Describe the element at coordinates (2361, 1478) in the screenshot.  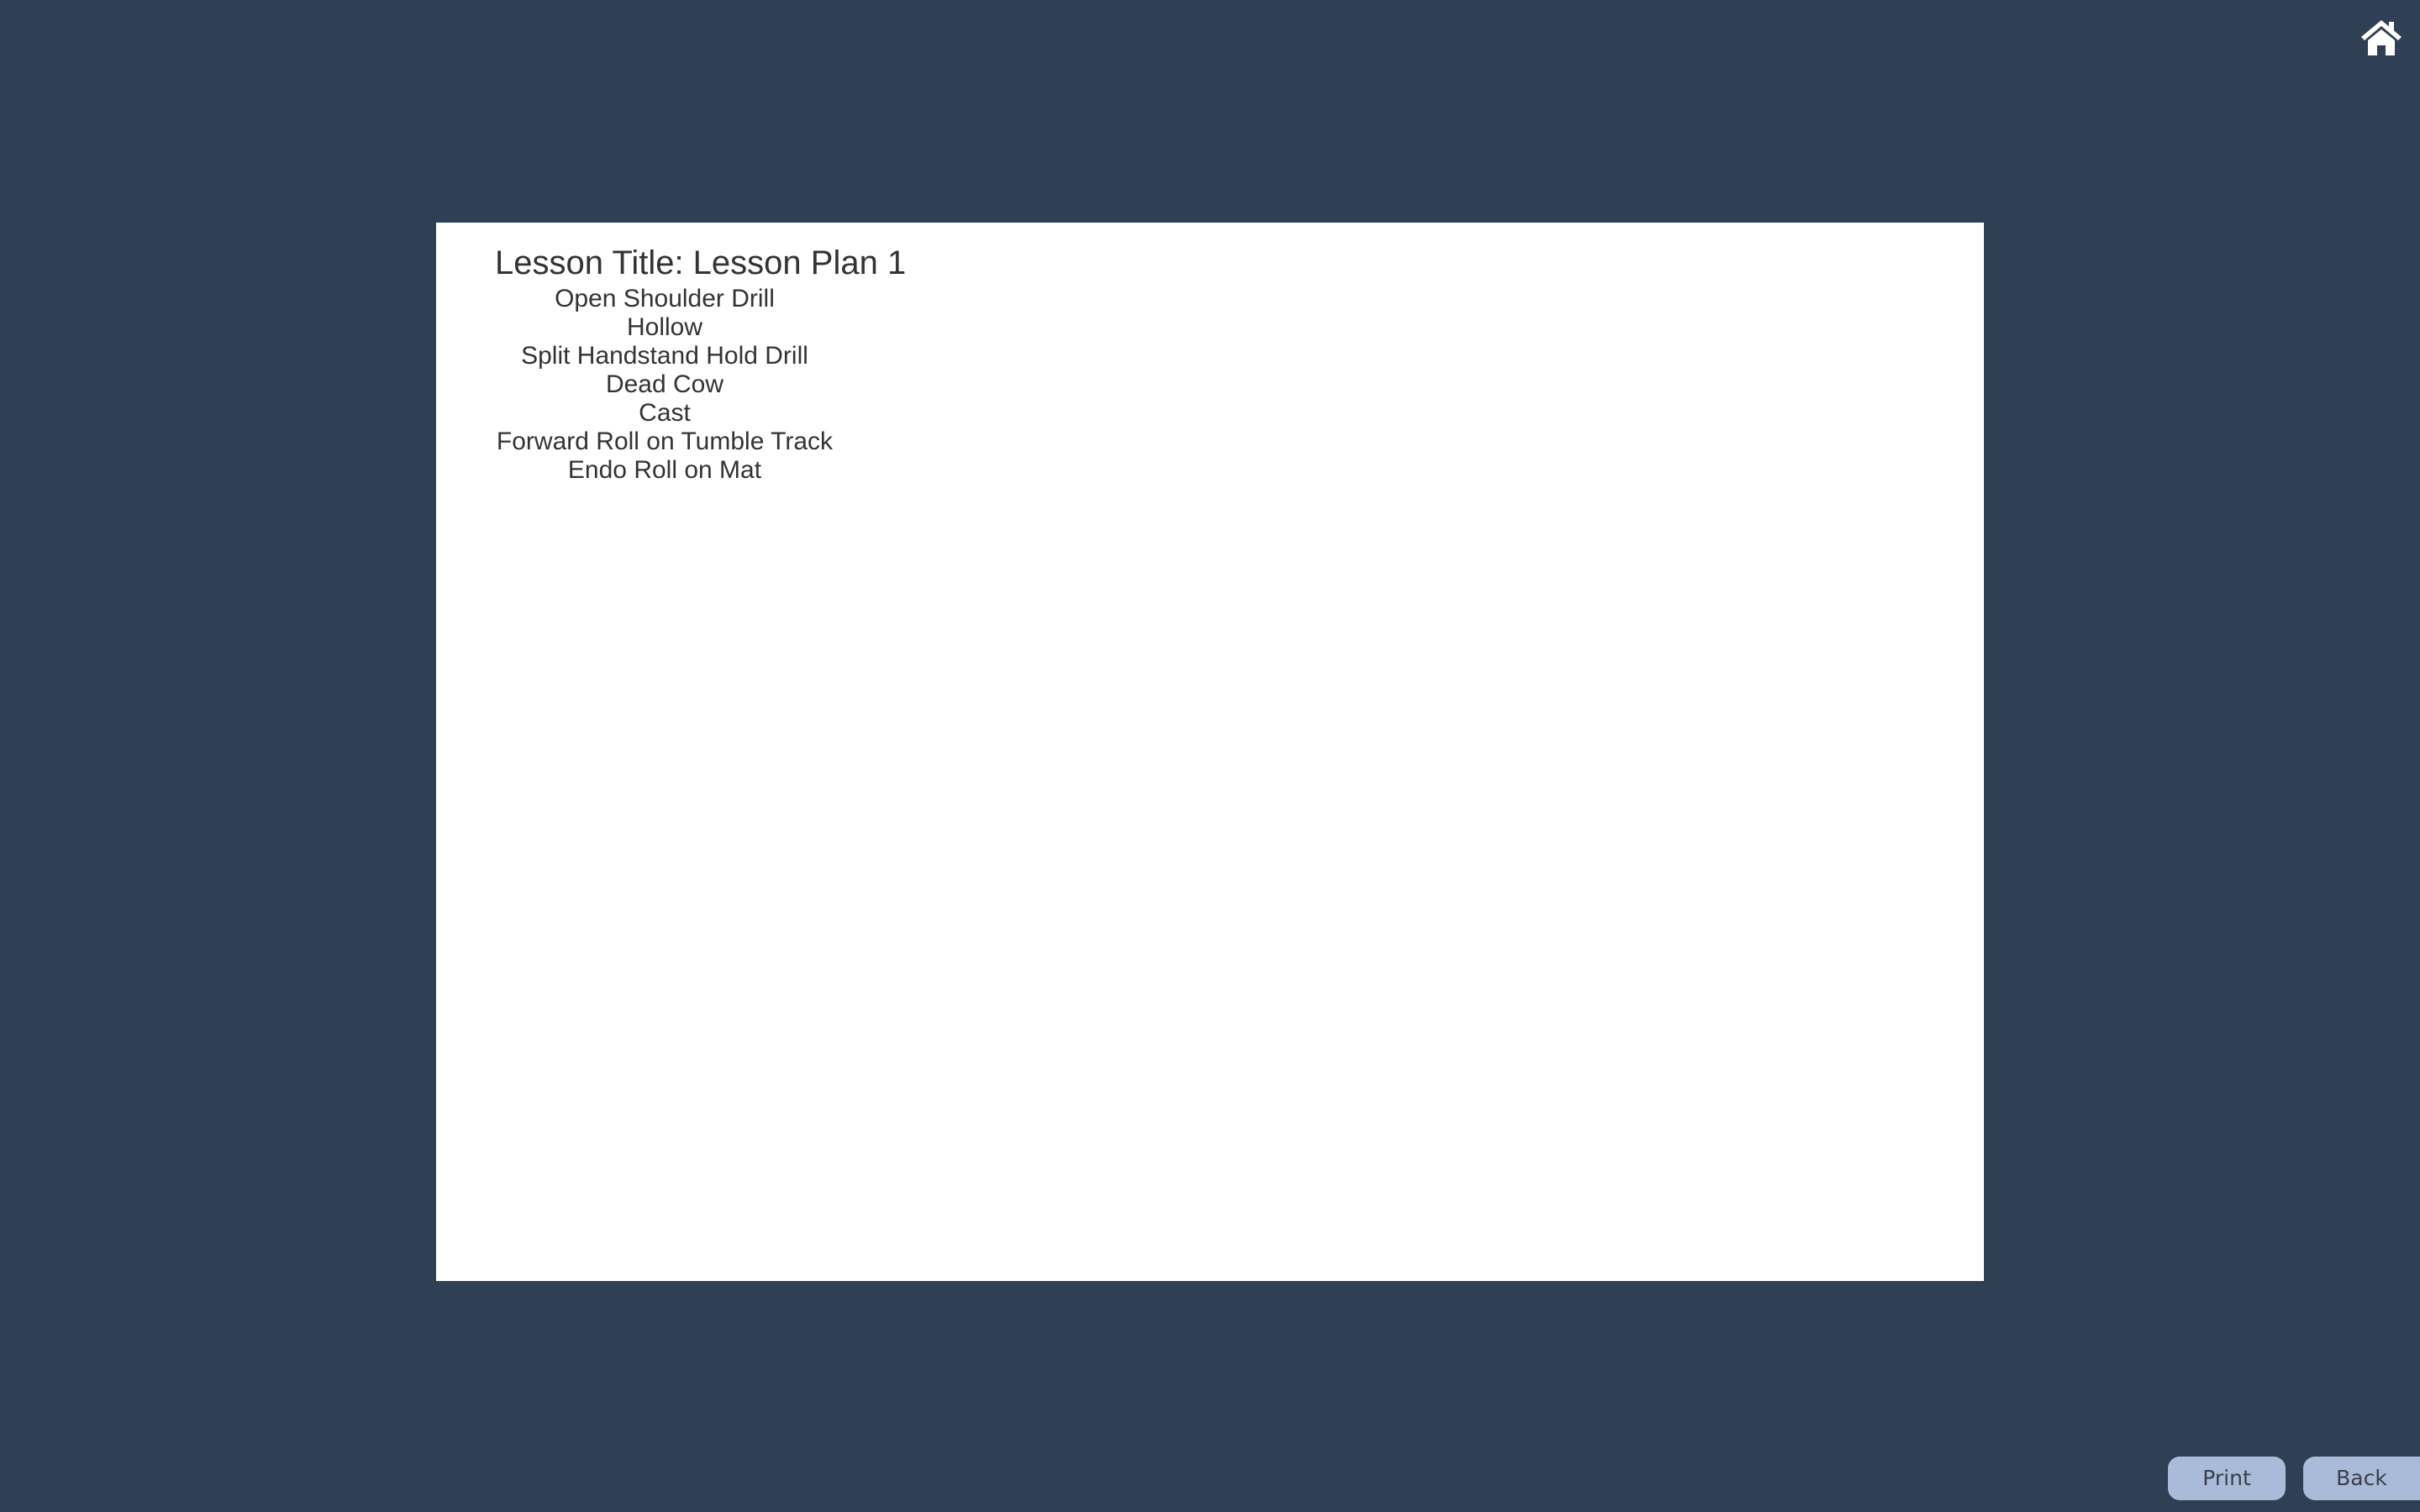
I see `back-button: Back` at that location.